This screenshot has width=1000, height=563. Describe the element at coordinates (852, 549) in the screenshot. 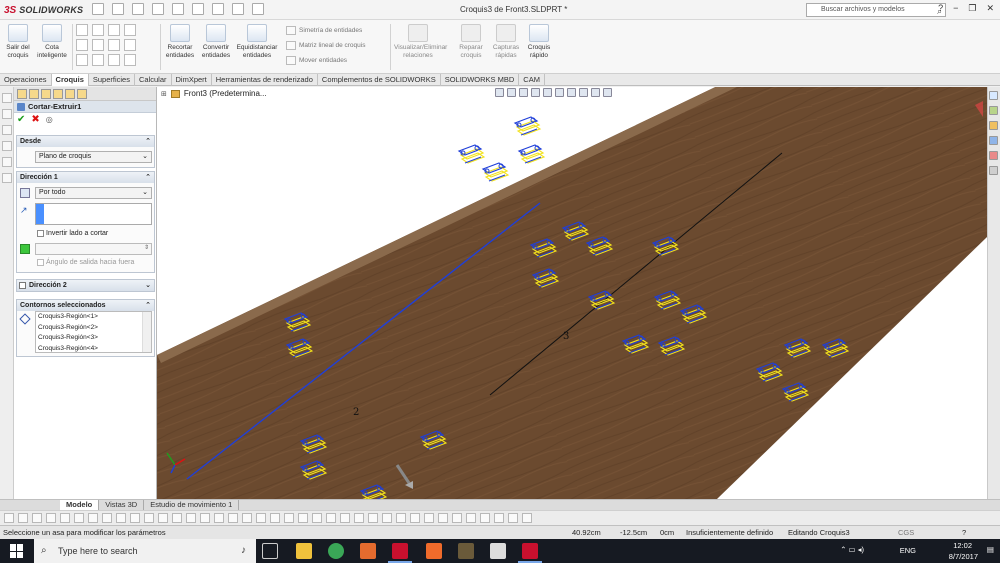

I see `tray-icons: ⌃ ▭ ◂)` at that location.